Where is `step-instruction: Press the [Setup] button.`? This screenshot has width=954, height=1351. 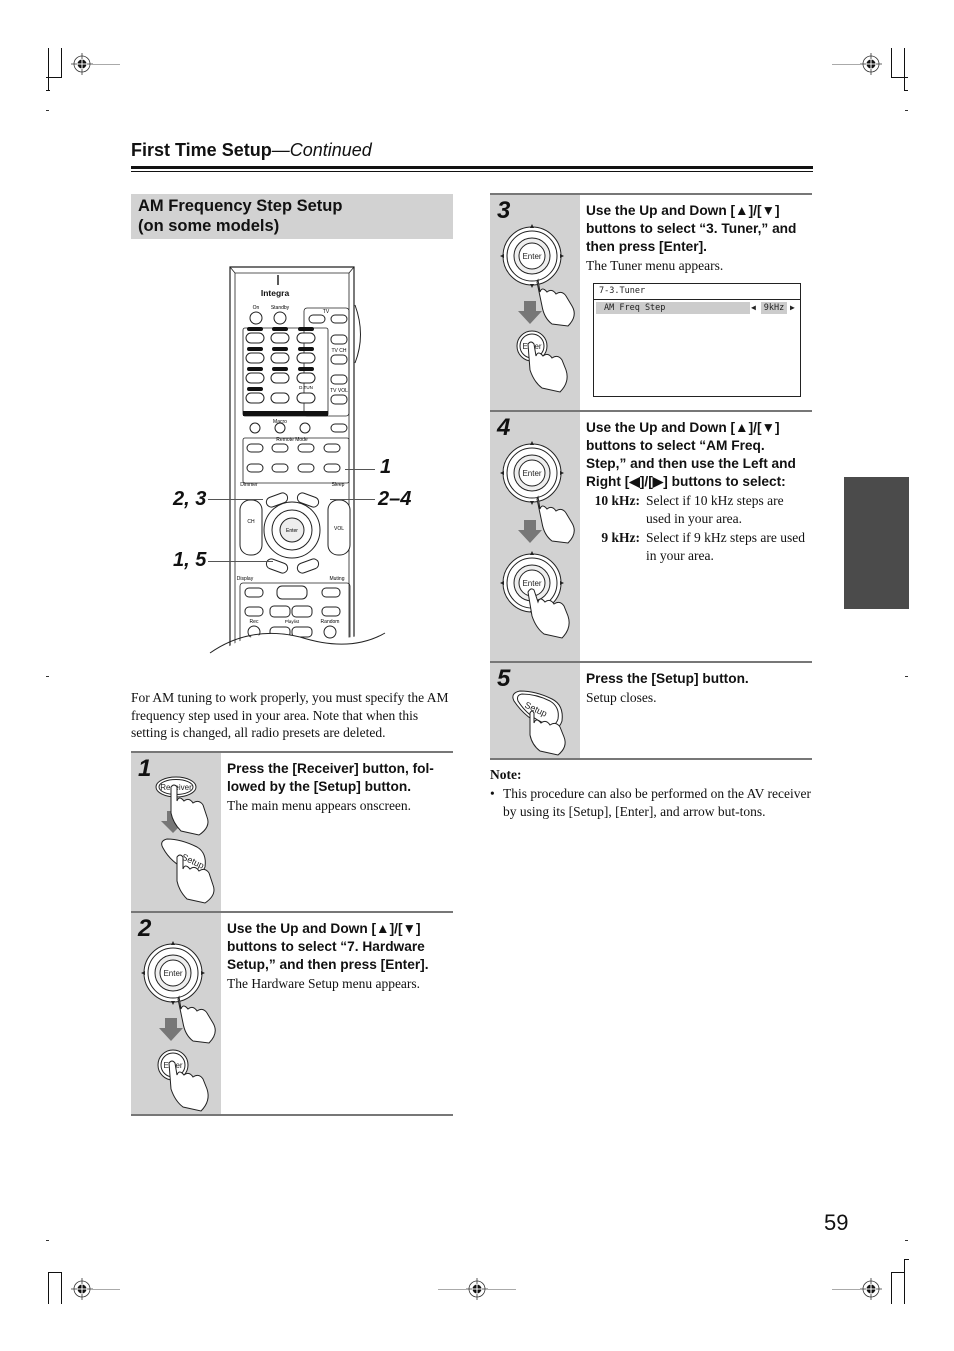 step-instruction: Press the [Setup] button. is located at coordinates (667, 678).